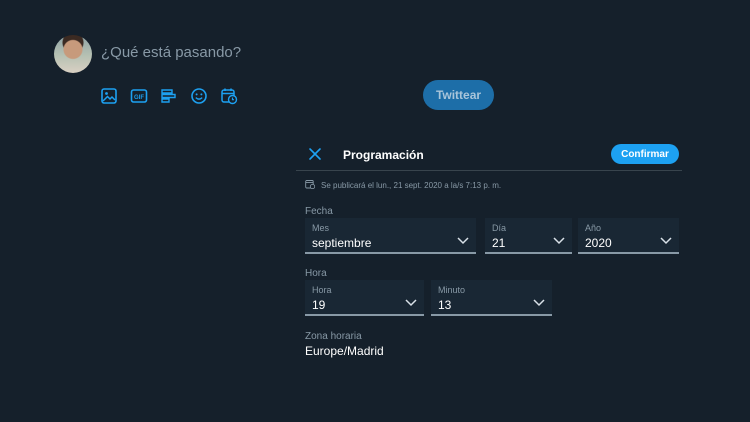  Describe the element at coordinates (445, 305) in the screenshot. I see `minute-value: 13` at that location.